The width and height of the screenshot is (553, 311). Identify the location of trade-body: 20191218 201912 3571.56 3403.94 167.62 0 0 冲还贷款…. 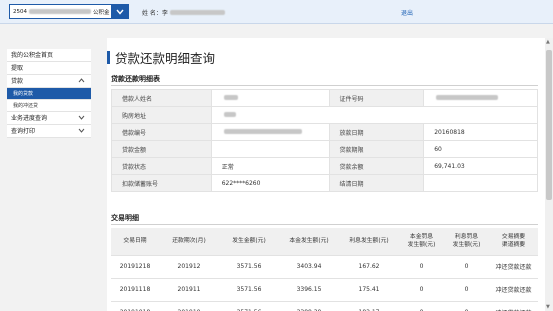
(324, 283).